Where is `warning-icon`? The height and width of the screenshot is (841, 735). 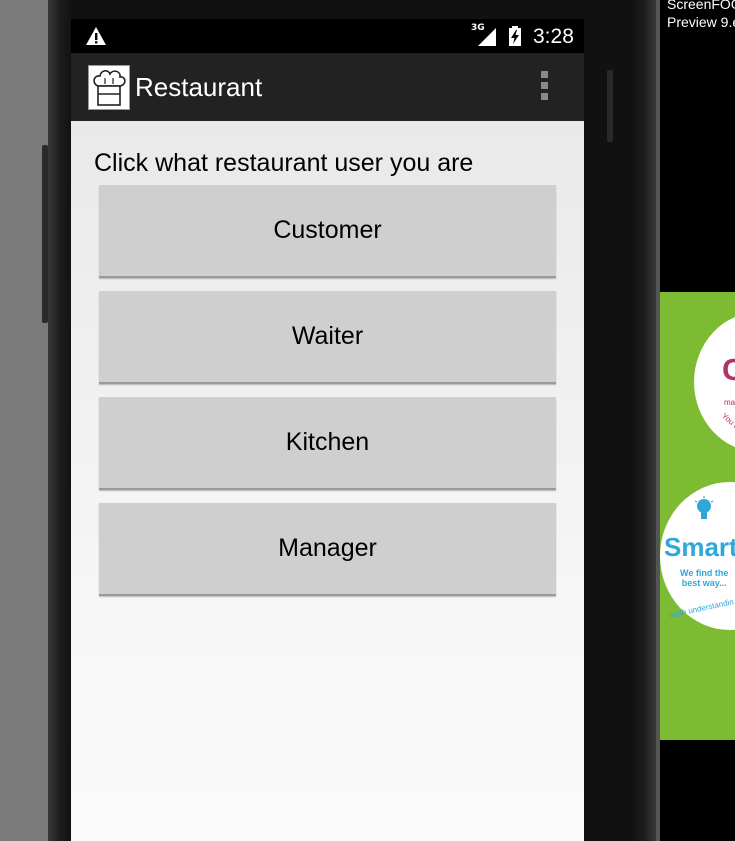 warning-icon is located at coordinates (96, 36).